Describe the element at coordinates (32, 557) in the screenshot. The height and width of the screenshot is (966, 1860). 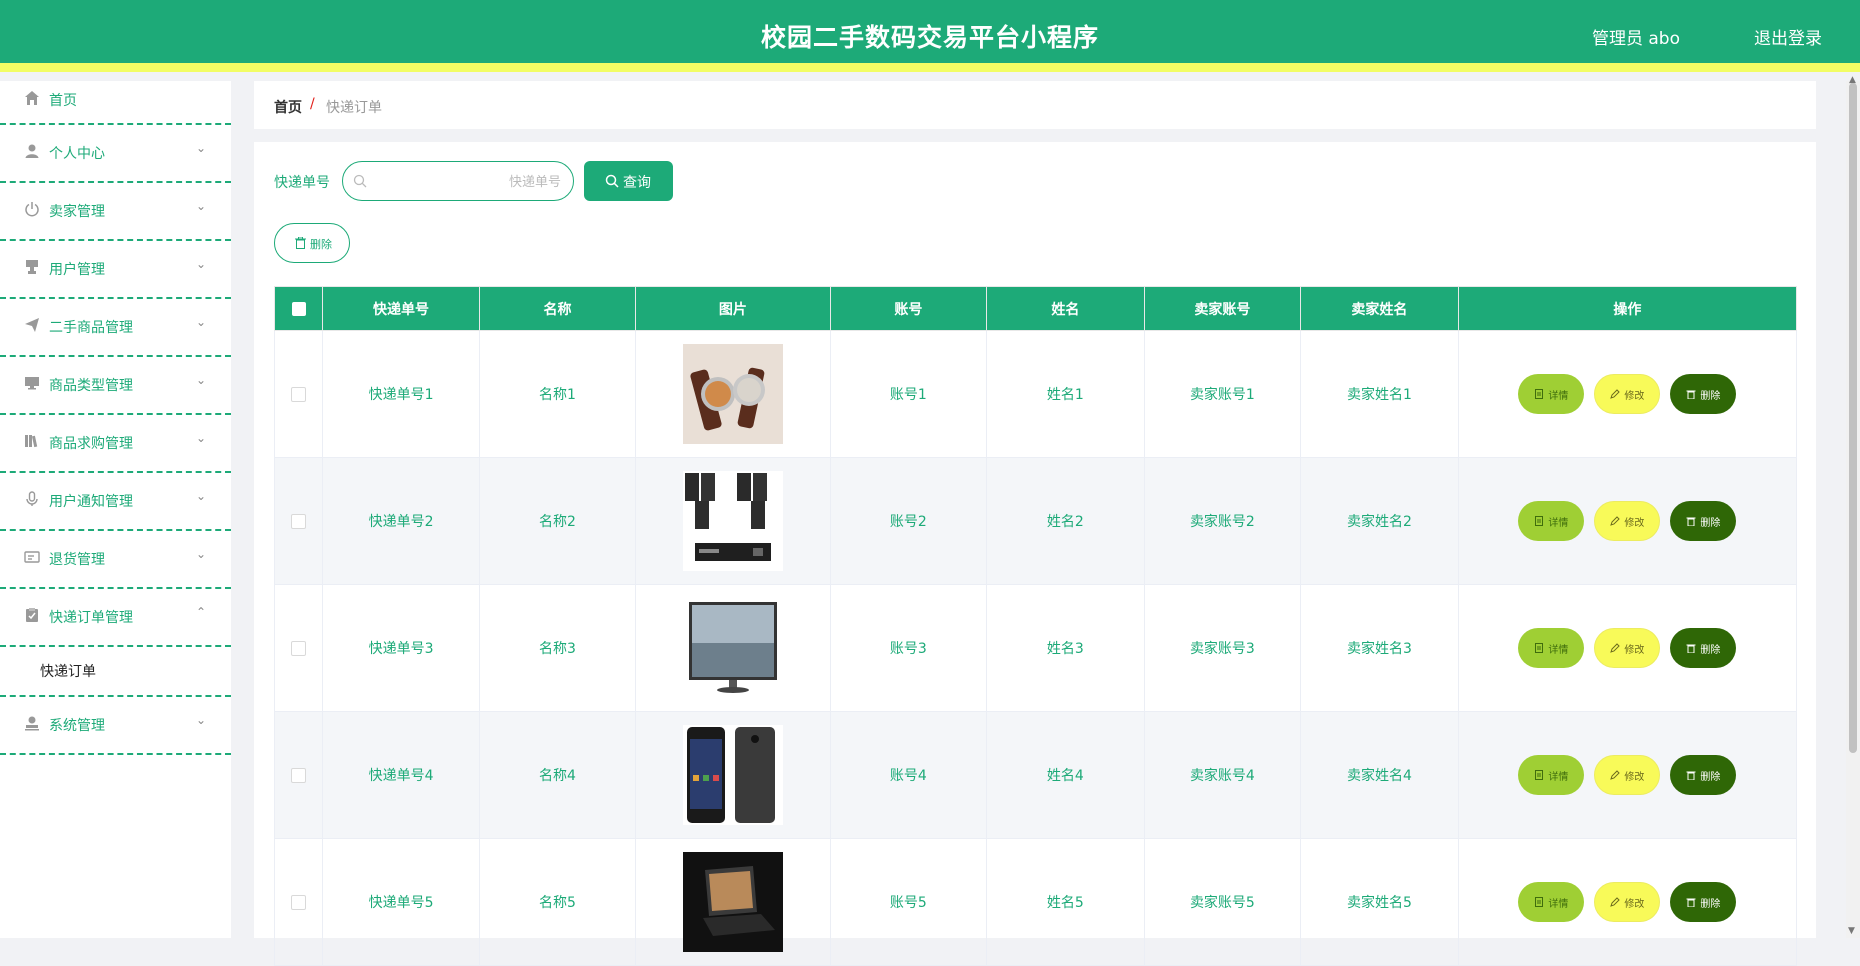
I see `card-icon` at that location.